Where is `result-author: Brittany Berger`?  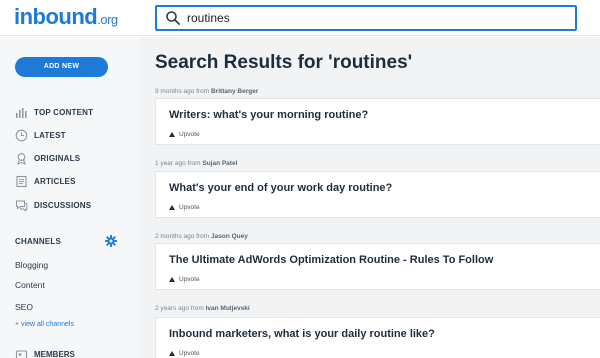 result-author: Brittany Berger is located at coordinates (234, 91).